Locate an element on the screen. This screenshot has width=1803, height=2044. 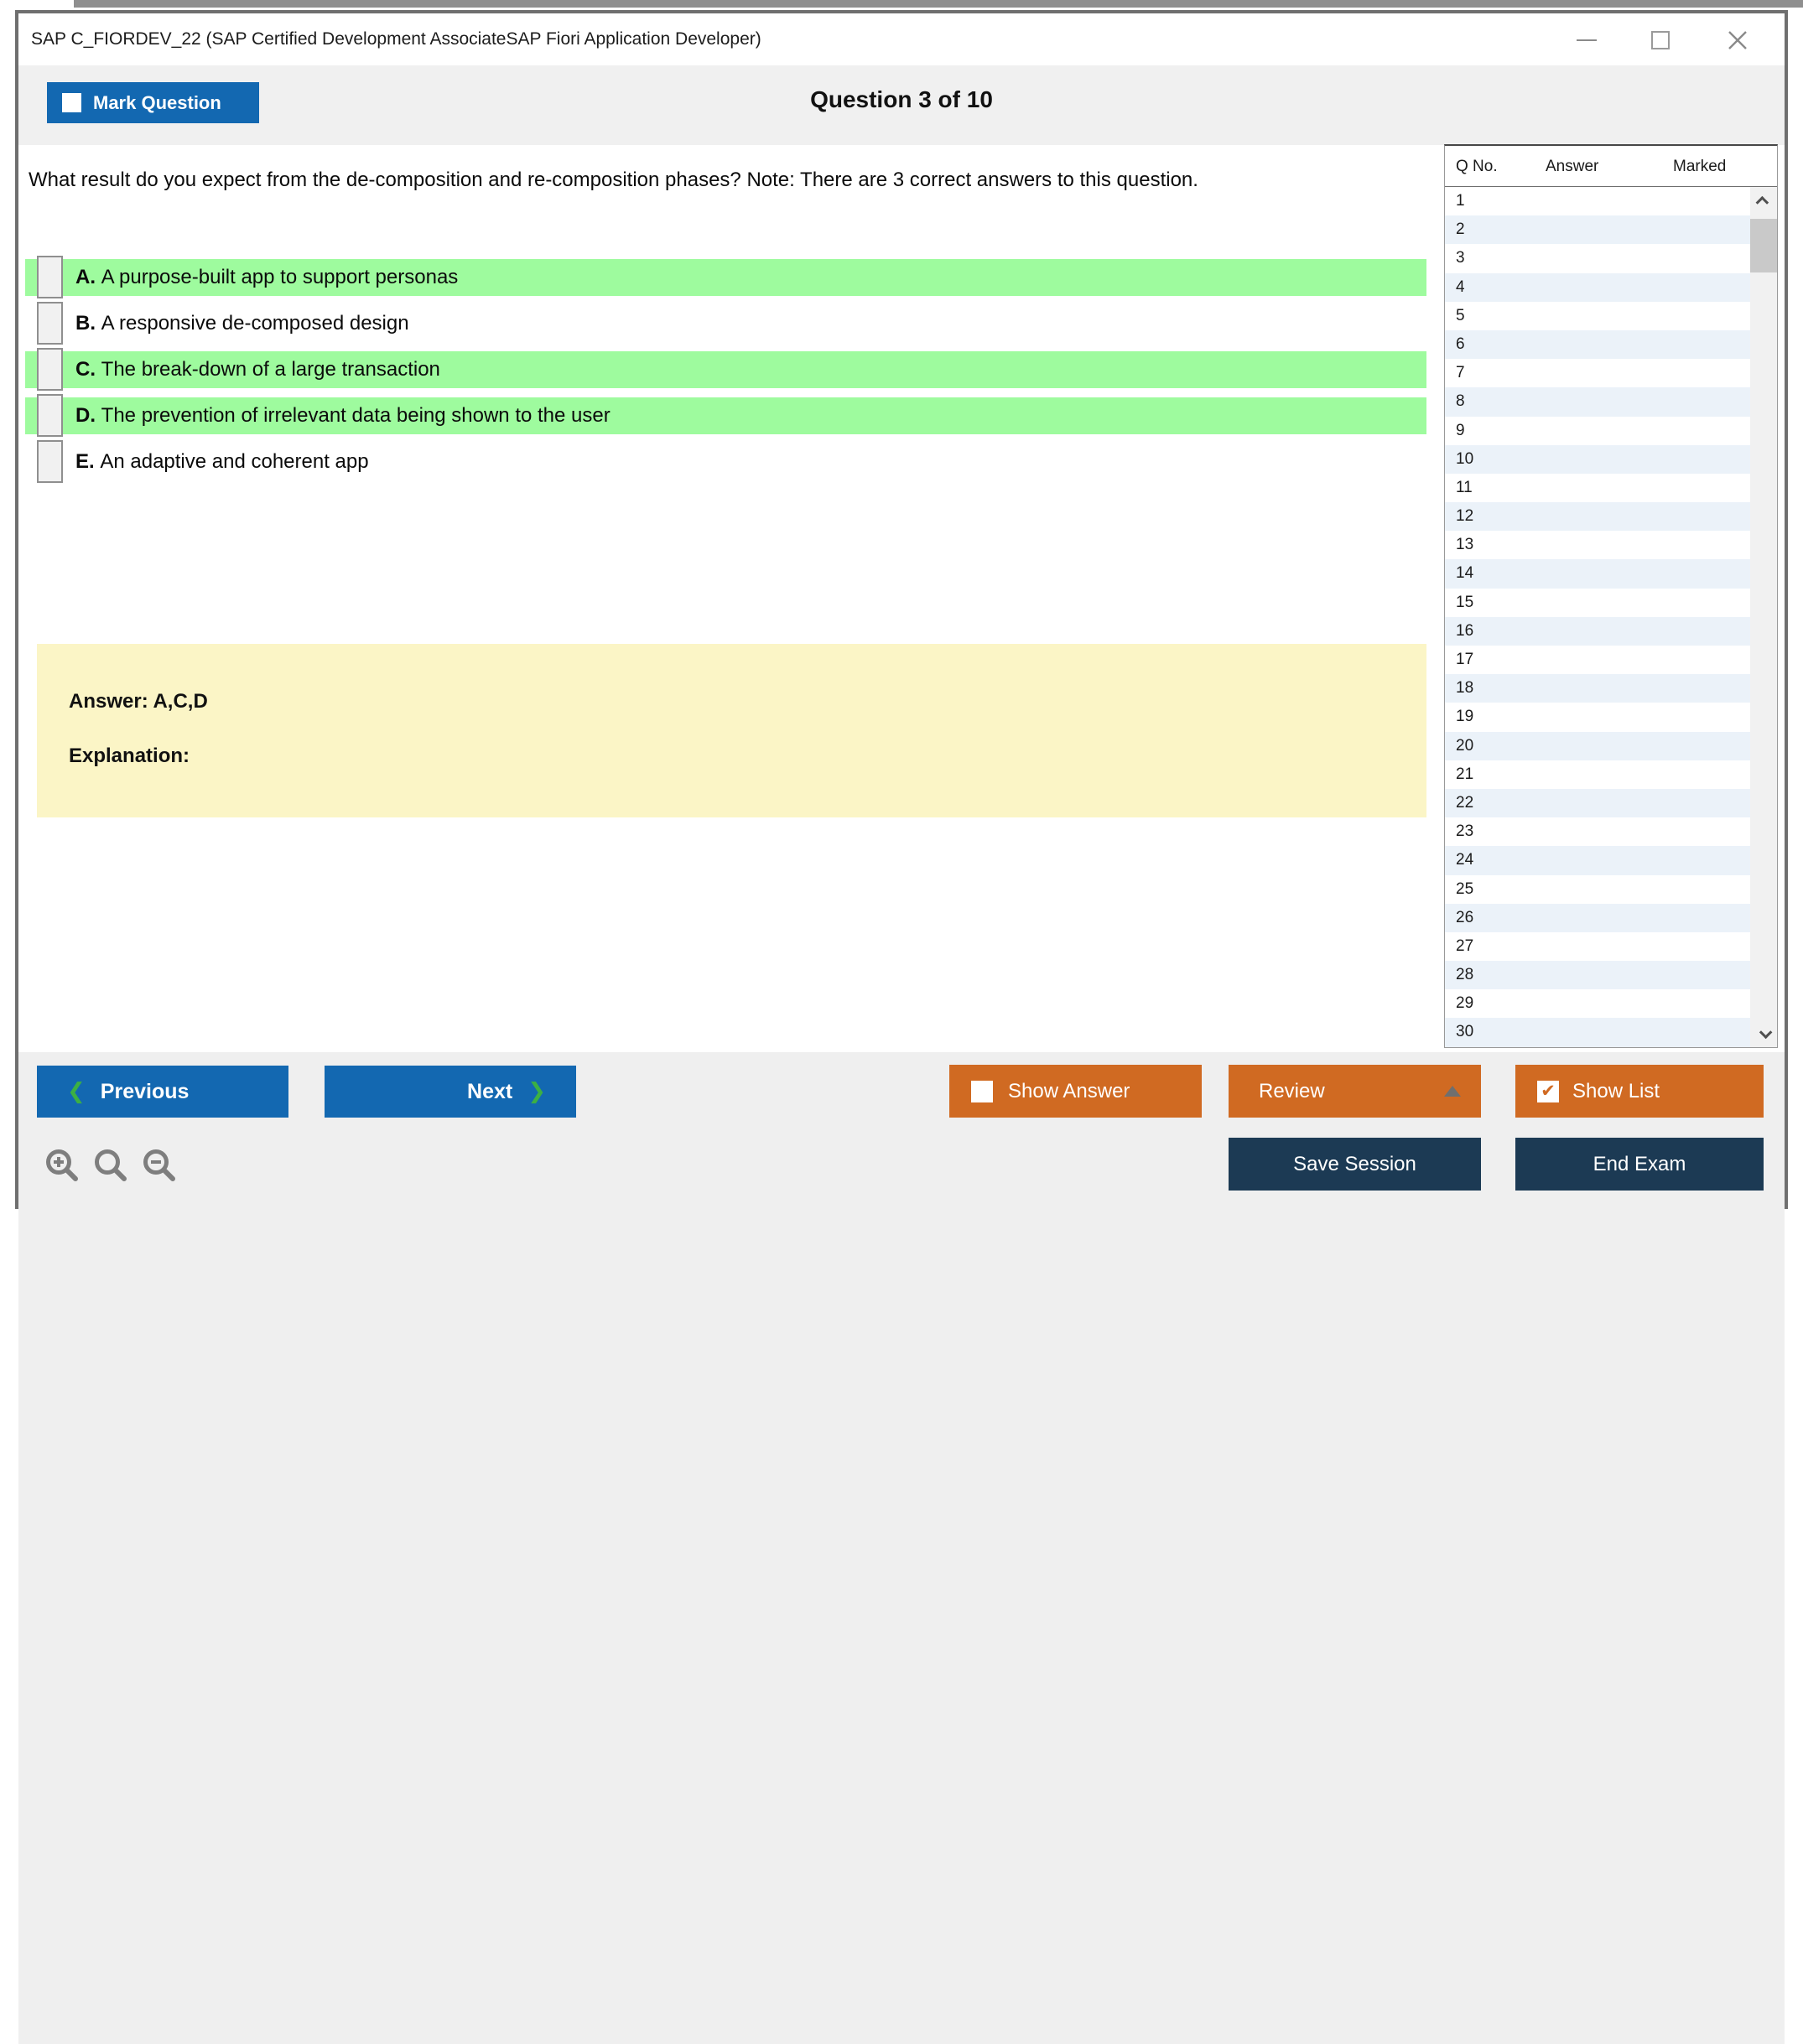
chevron-right-icon: ❯ is located at coordinates (536, 1091).